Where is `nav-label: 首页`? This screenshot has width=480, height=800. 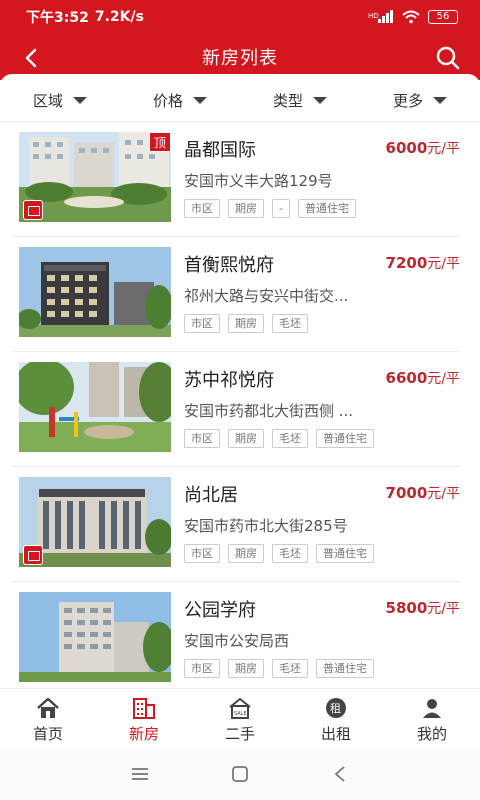 nav-label: 首页 is located at coordinates (47, 734).